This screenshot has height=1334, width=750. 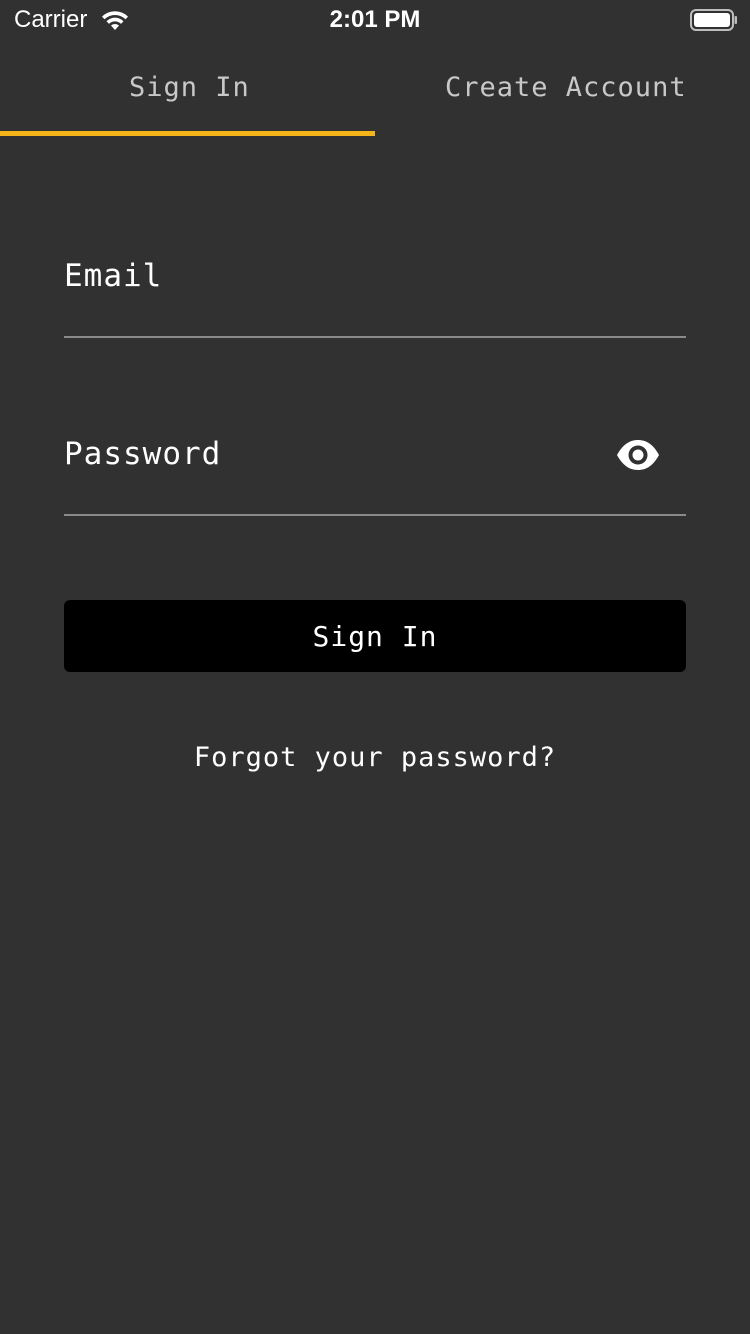 I want to click on password-field, so click(x=375, y=467).